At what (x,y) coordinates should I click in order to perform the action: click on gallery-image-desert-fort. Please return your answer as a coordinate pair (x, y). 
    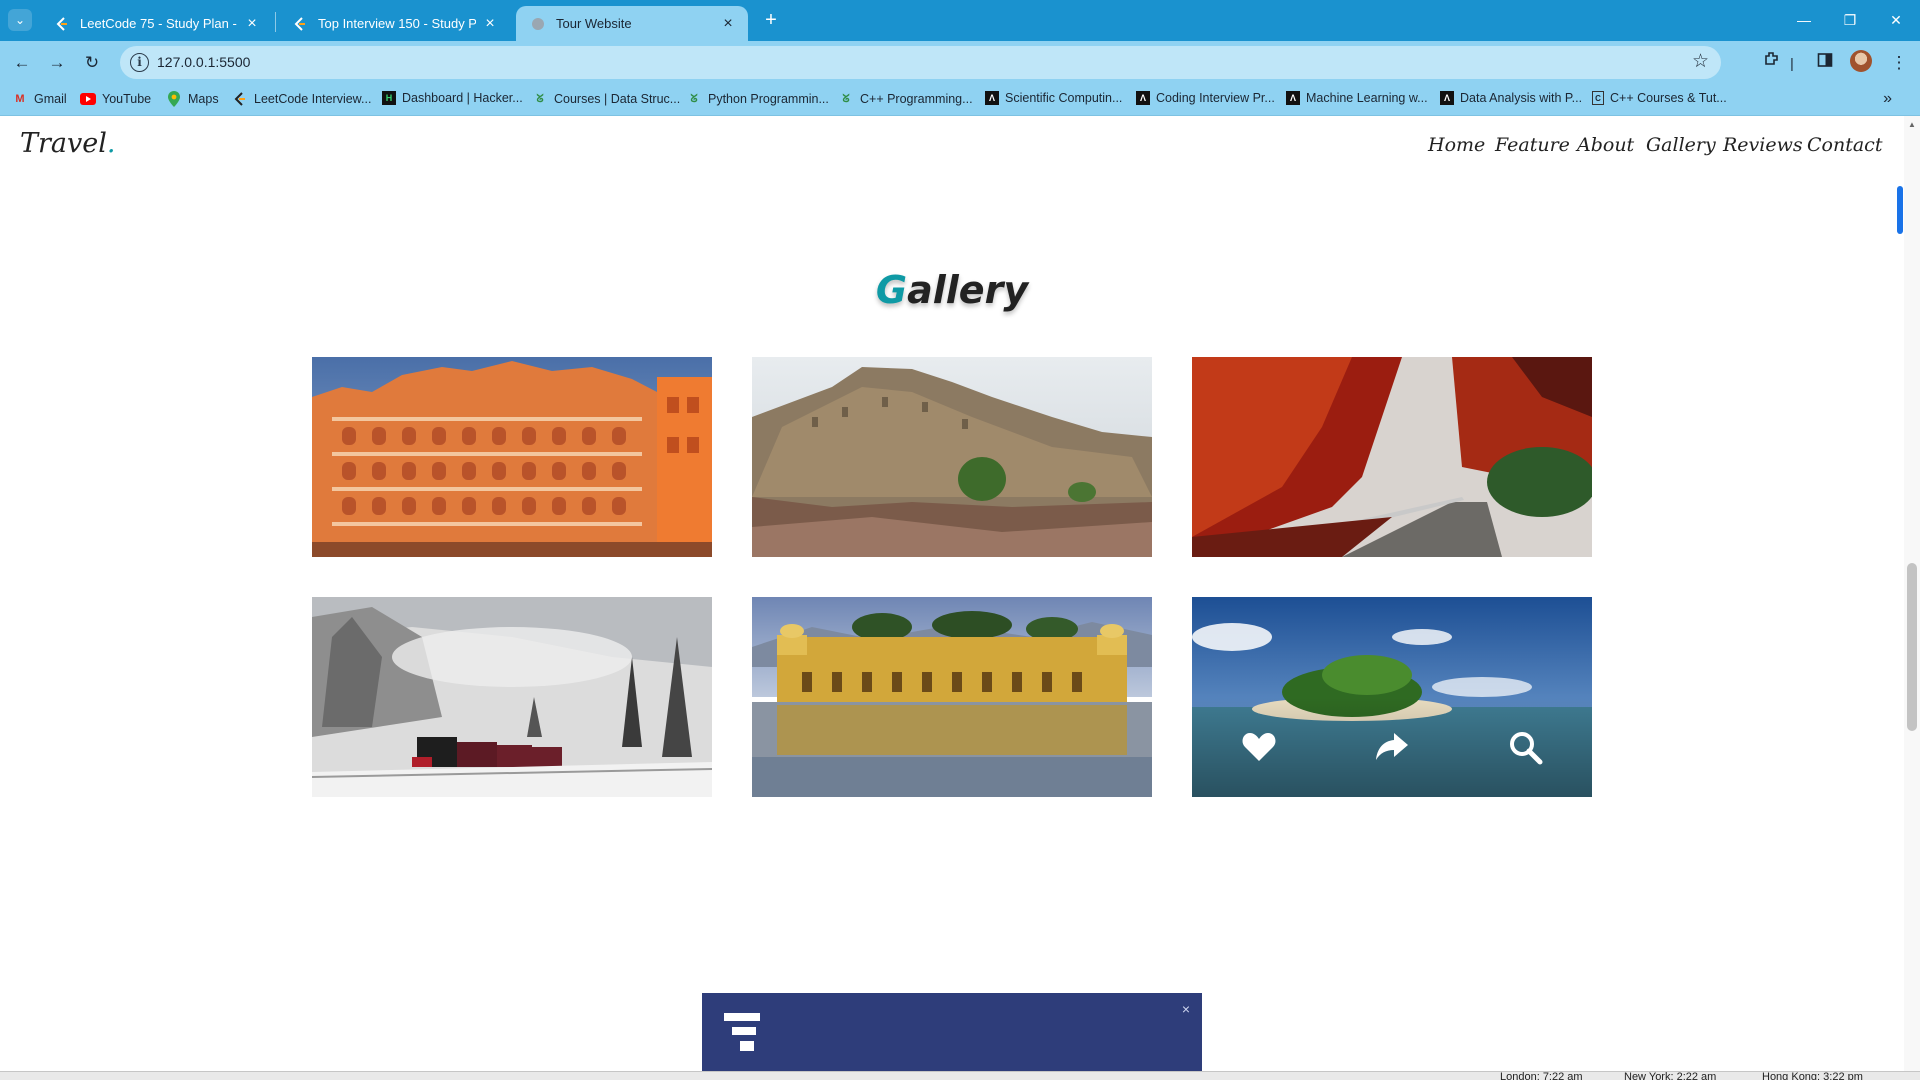
    Looking at the image, I should click on (952, 457).